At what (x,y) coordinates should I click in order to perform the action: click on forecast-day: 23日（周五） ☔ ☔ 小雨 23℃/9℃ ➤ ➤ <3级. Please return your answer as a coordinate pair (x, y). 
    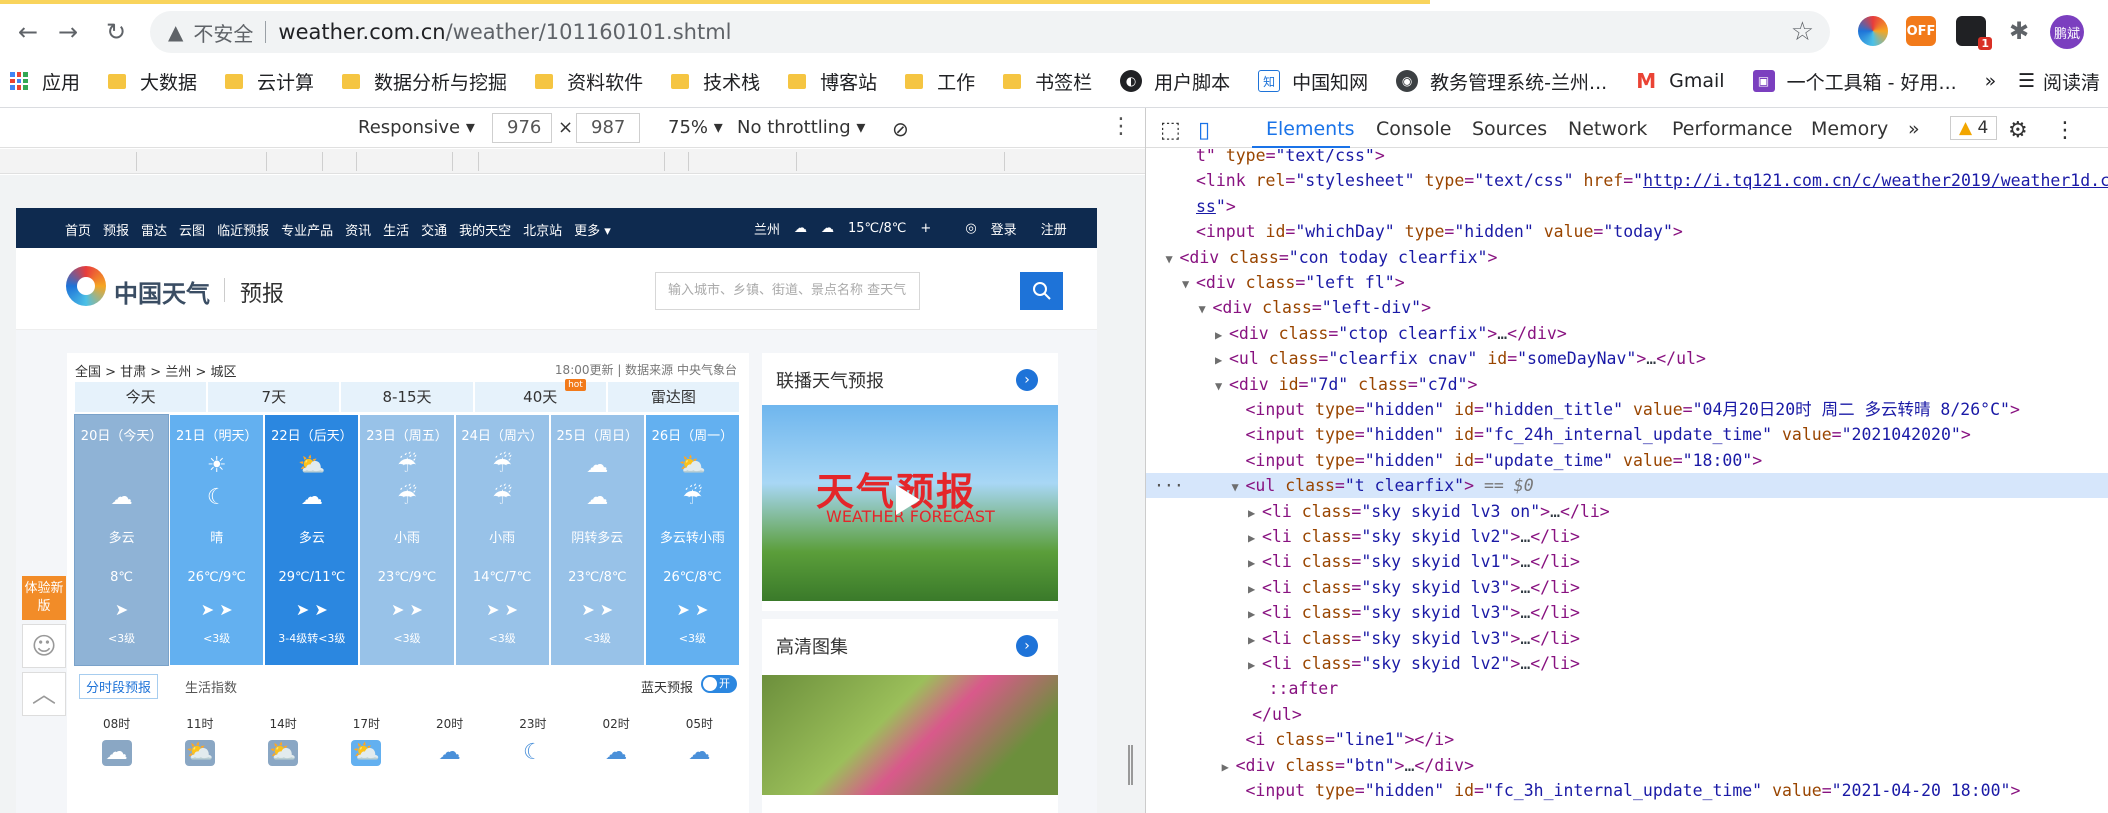
    Looking at the image, I should click on (407, 540).